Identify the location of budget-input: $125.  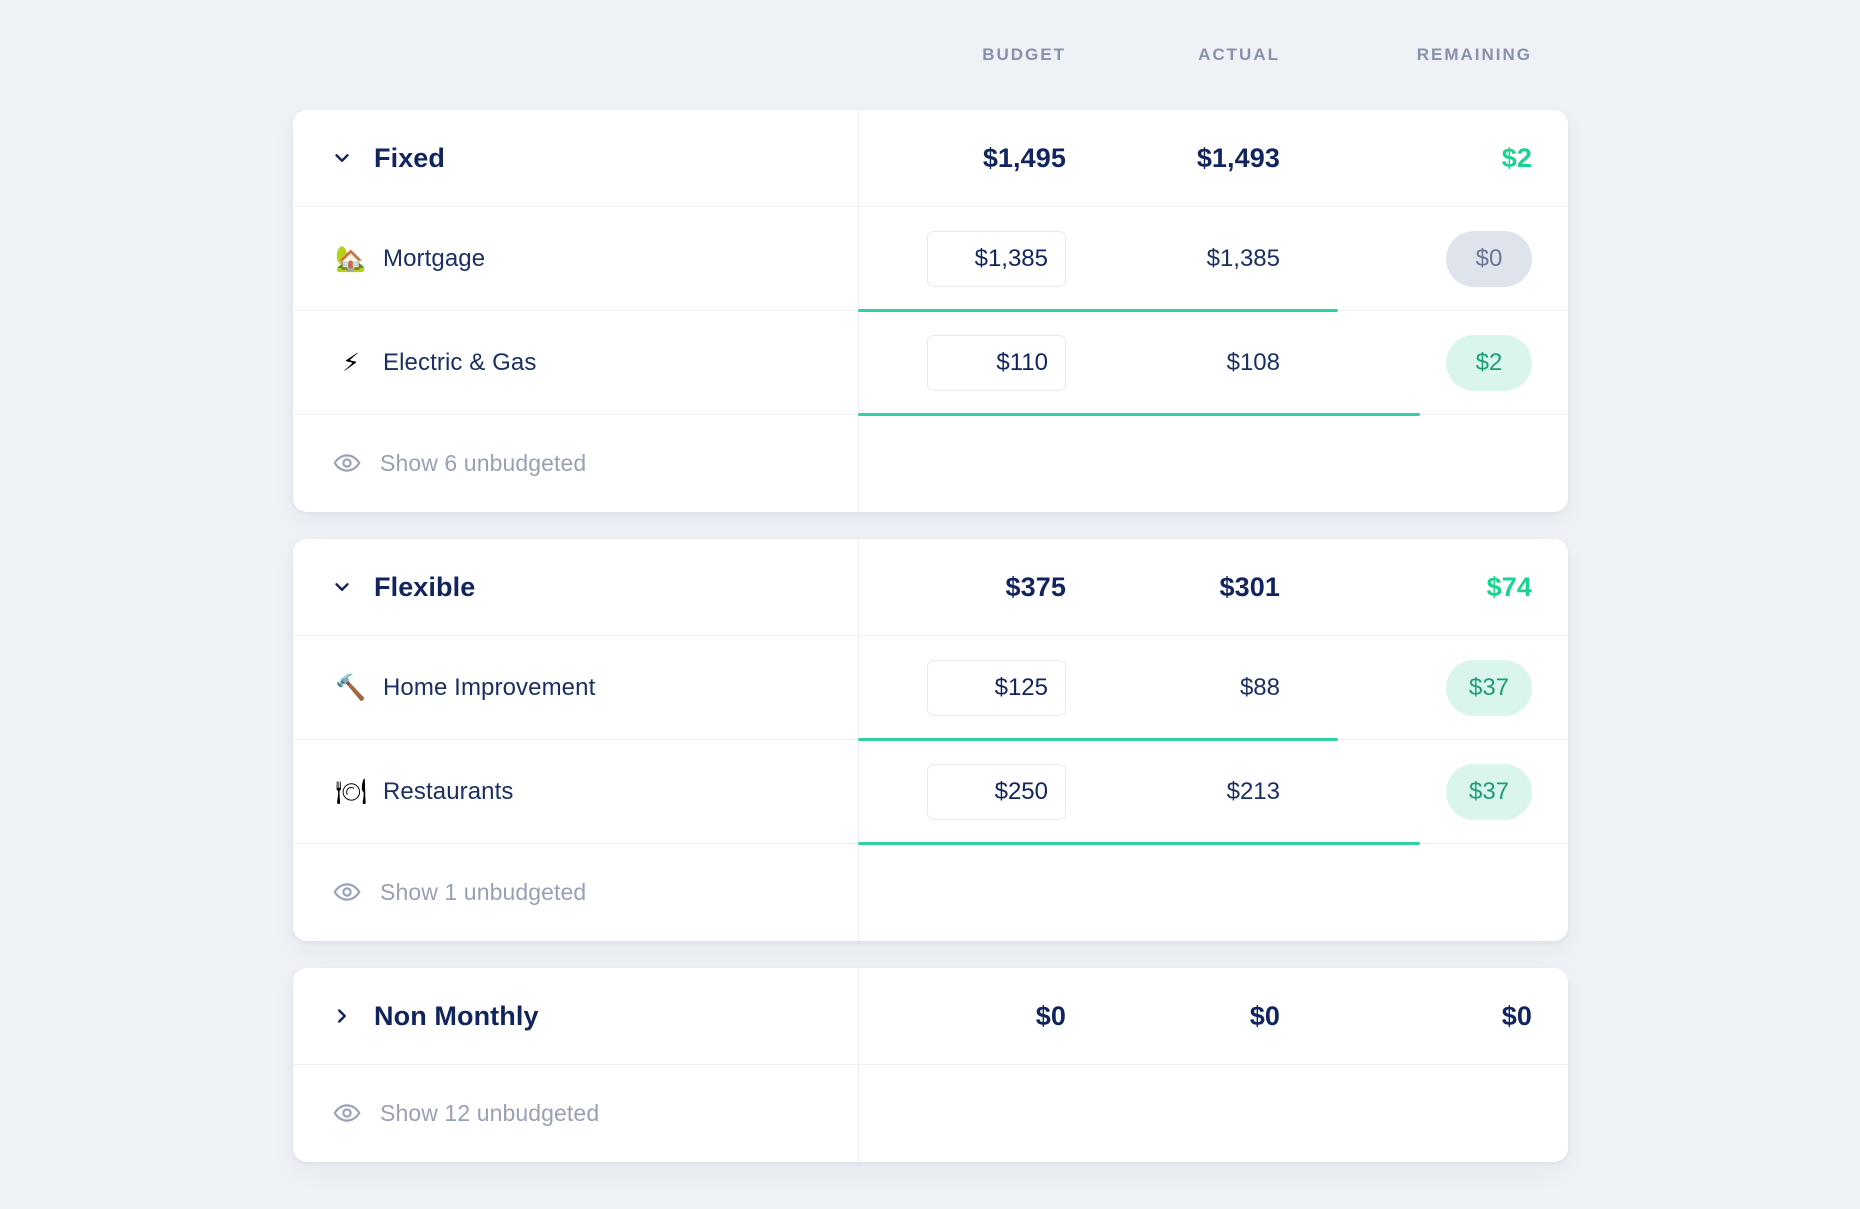
(996, 687).